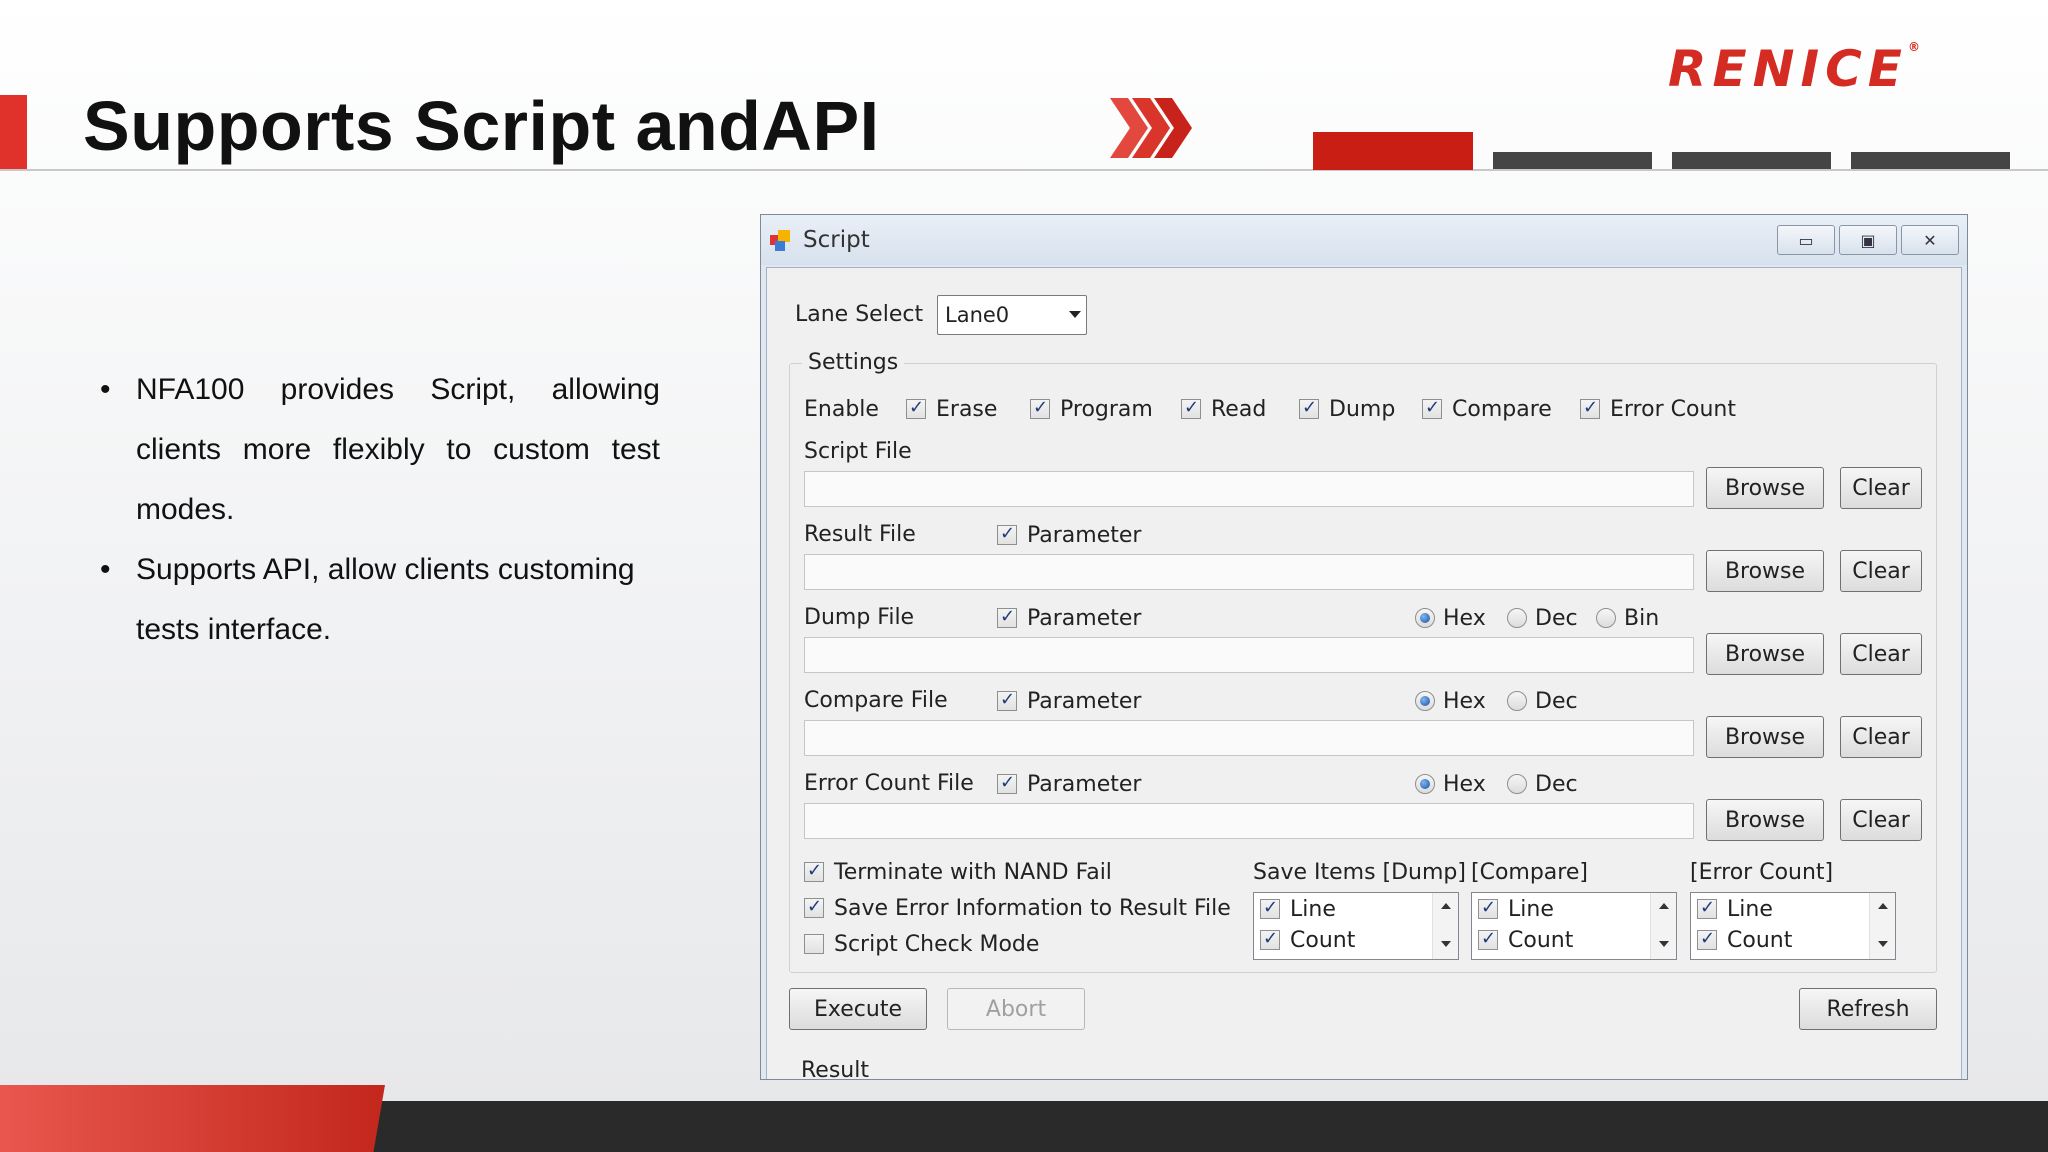 The image size is (2048, 1152). Describe the element at coordinates (1868, 240) in the screenshot. I see `maximize-button: ▣` at that location.